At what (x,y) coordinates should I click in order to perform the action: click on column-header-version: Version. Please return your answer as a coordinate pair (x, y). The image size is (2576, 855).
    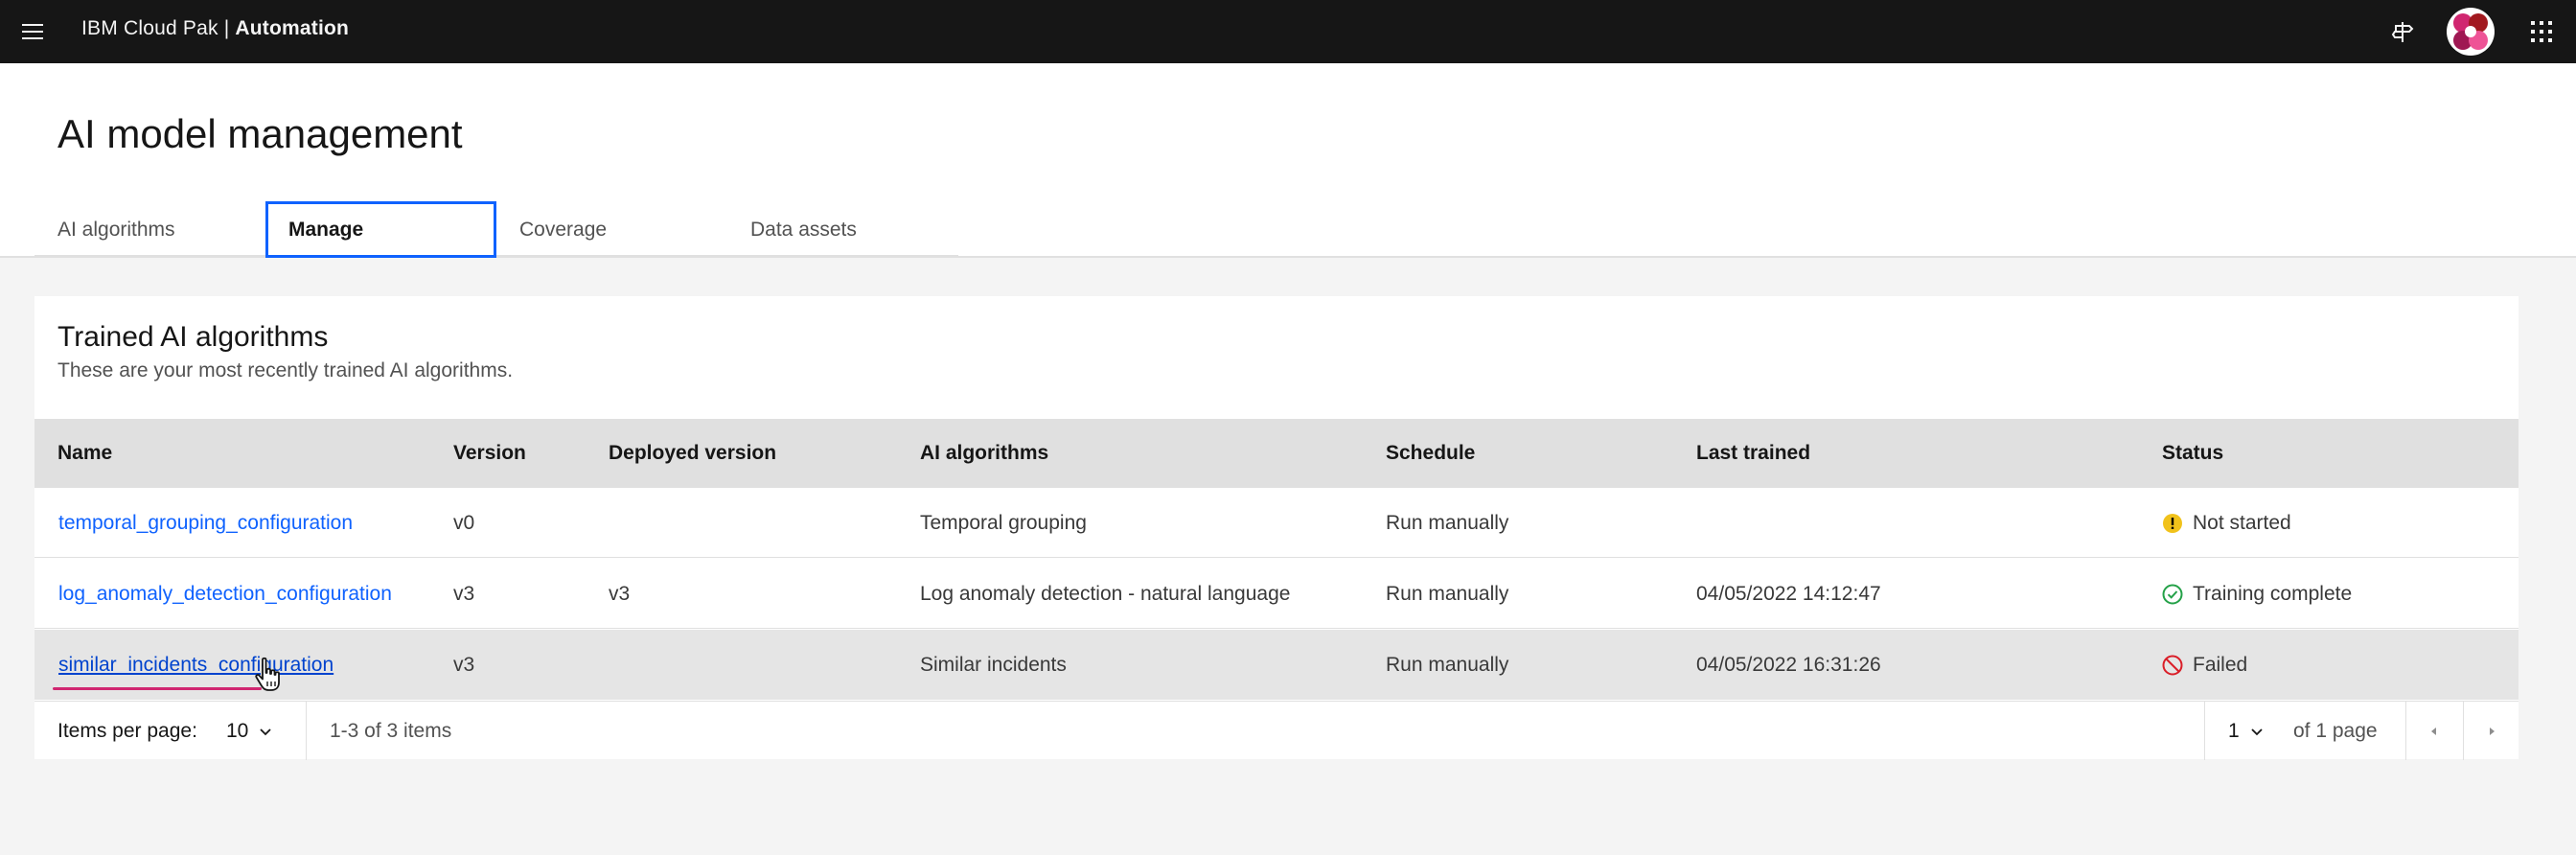
    Looking at the image, I should click on (490, 453).